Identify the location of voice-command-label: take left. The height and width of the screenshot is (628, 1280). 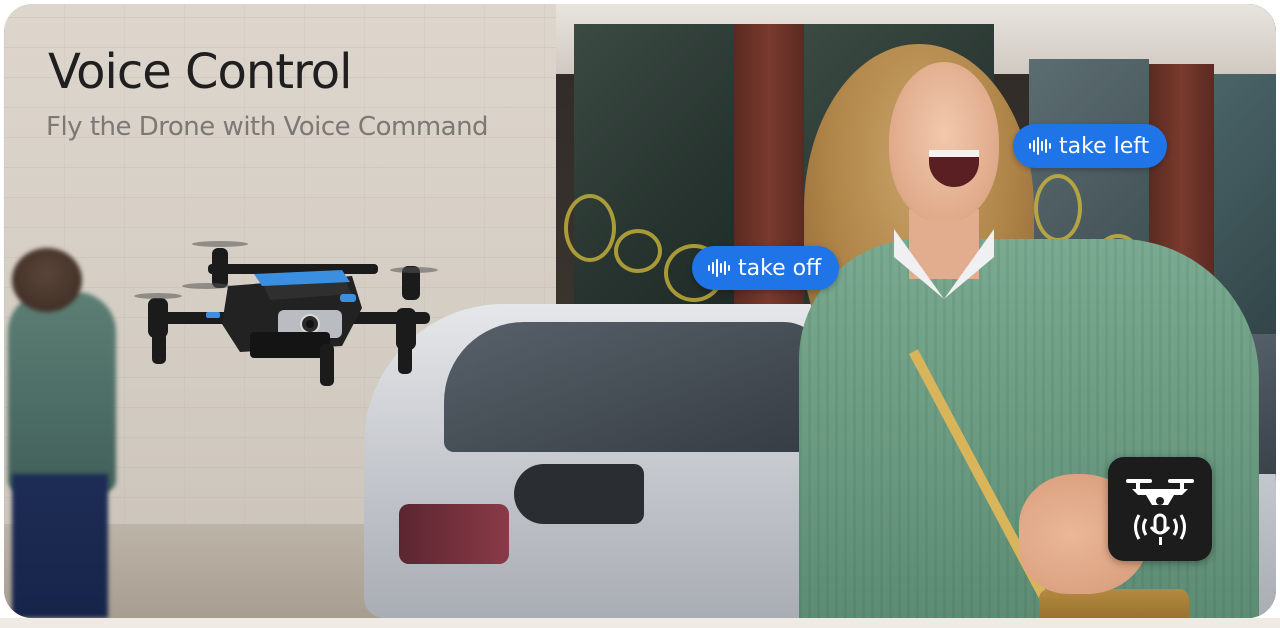
(1104, 146).